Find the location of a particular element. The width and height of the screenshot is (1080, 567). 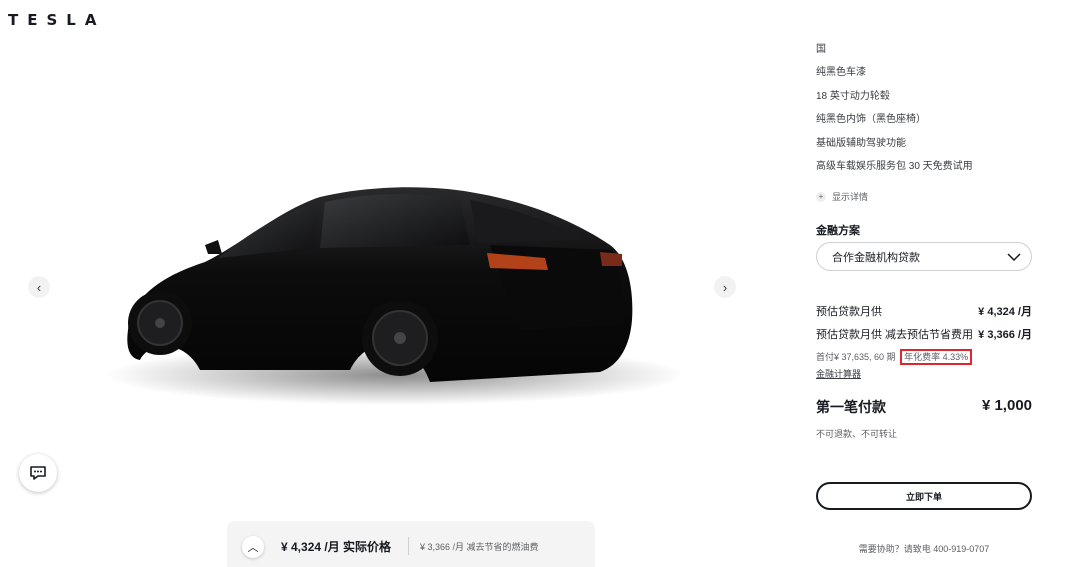

show-details-button: + 显示详情 is located at coordinates (842, 196).